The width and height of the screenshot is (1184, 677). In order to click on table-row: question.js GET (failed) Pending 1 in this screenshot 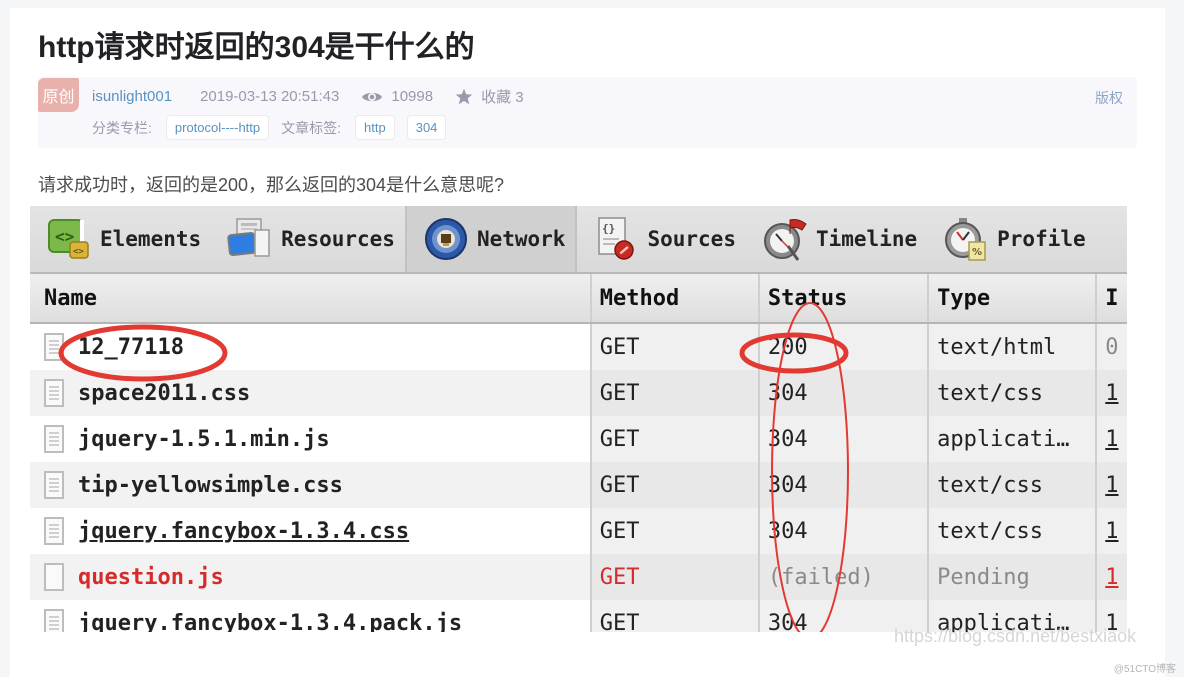, I will do `click(578, 577)`.